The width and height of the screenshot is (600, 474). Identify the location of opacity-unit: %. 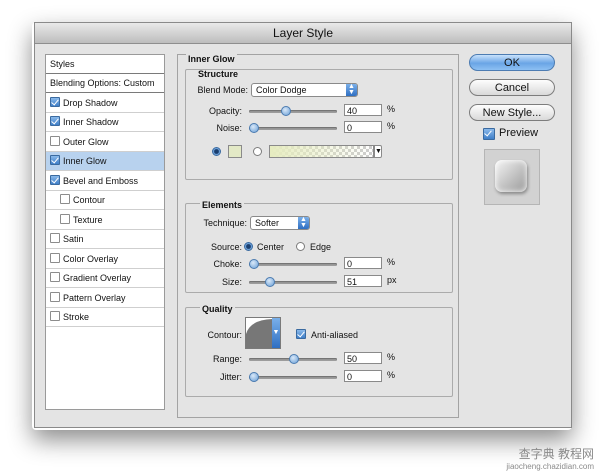
(391, 109).